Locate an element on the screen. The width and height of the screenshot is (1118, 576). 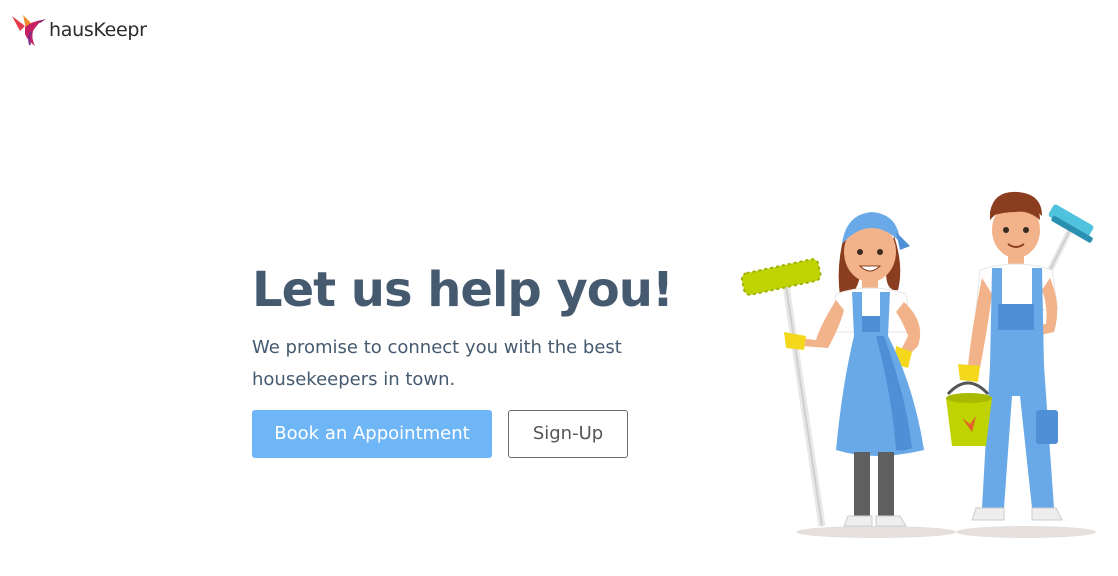
book-appointment-button: Book an Appointment is located at coordinates (372, 433).